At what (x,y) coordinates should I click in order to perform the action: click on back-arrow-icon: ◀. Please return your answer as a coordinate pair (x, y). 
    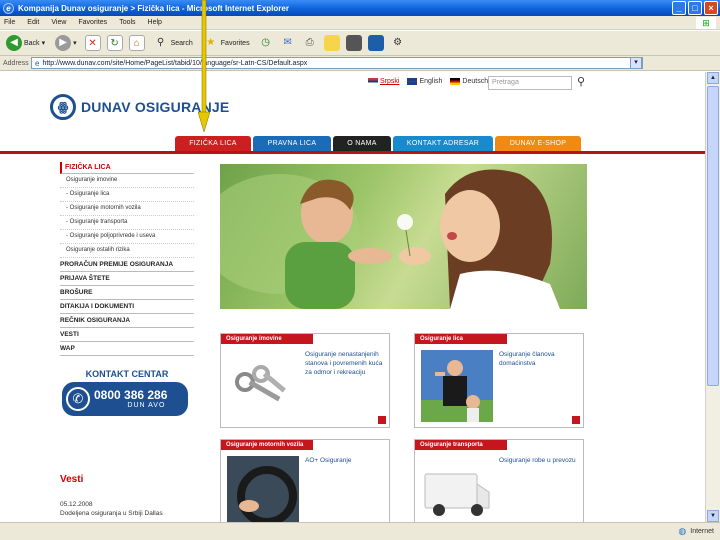
    Looking at the image, I should click on (14, 43).